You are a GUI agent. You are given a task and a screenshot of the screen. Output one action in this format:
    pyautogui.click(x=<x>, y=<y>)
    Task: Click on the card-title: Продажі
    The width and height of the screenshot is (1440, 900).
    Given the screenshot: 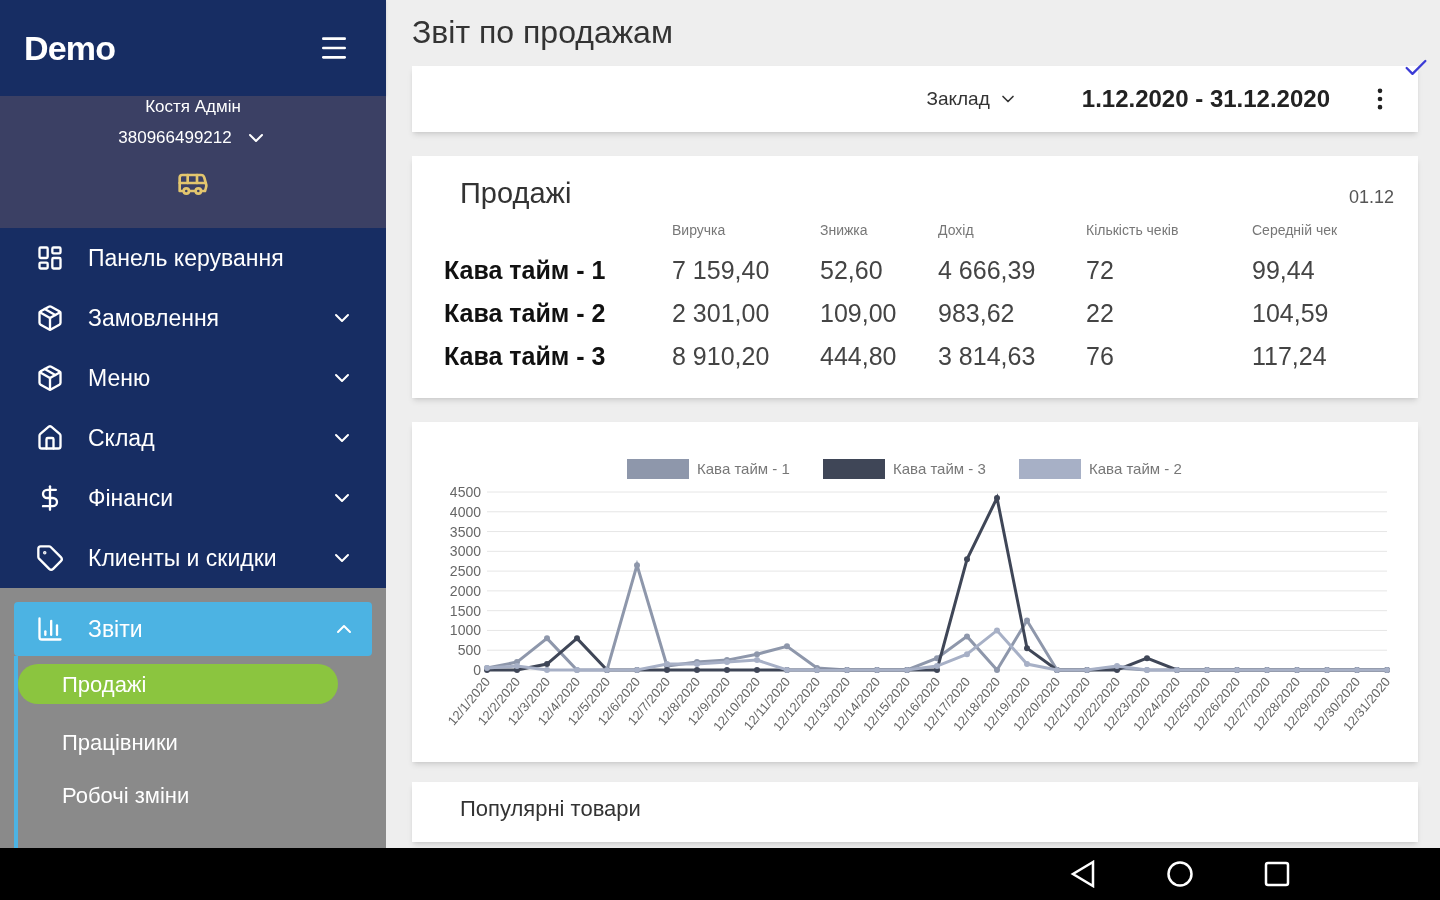 What is the action you would take?
    pyautogui.click(x=515, y=193)
    